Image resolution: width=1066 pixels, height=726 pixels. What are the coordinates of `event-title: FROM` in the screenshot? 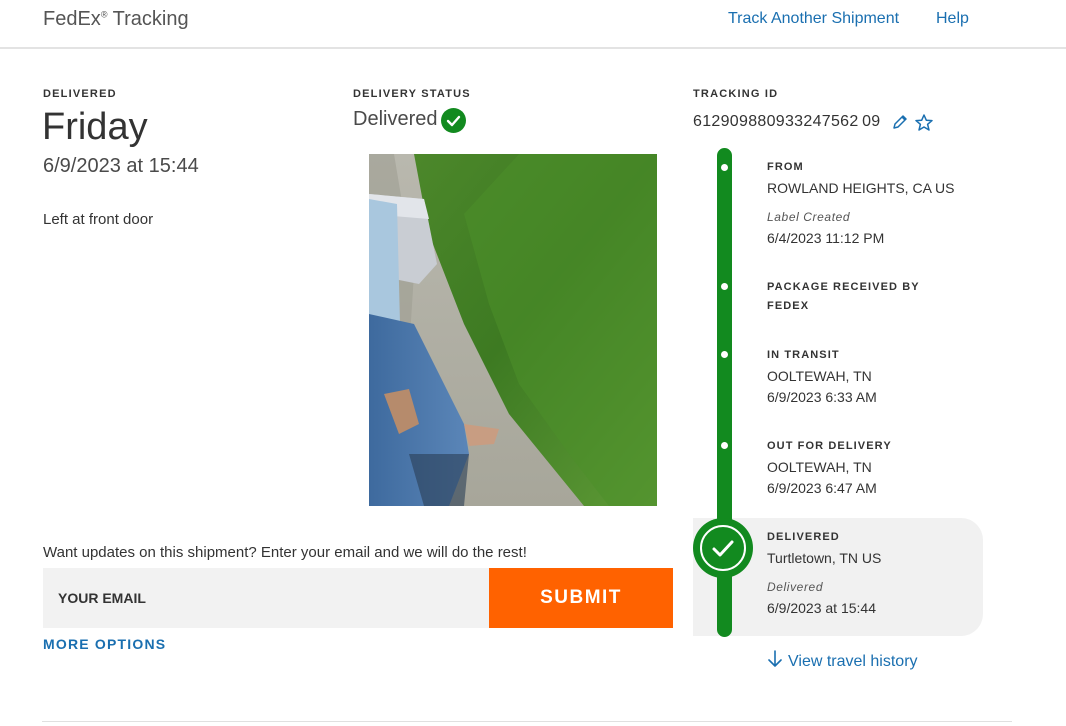 It's located at (785, 167).